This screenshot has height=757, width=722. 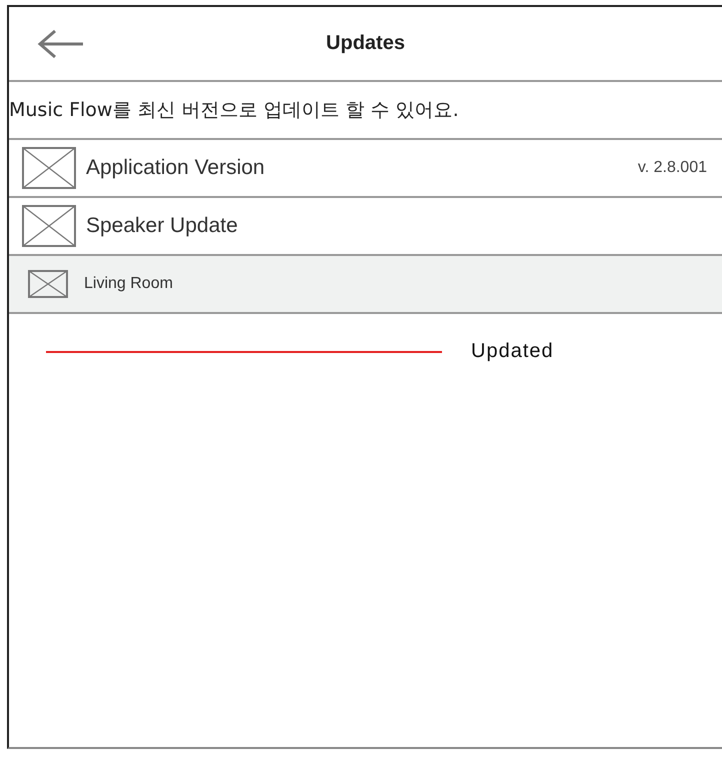 What do you see at coordinates (672, 168) in the screenshot?
I see `version-text: v. 2.8.001` at bounding box center [672, 168].